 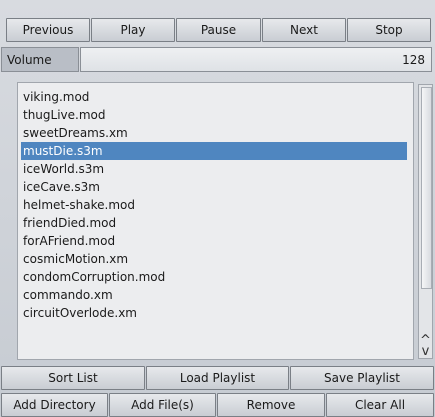 I want to click on play-button: Play, so click(x=133, y=30).